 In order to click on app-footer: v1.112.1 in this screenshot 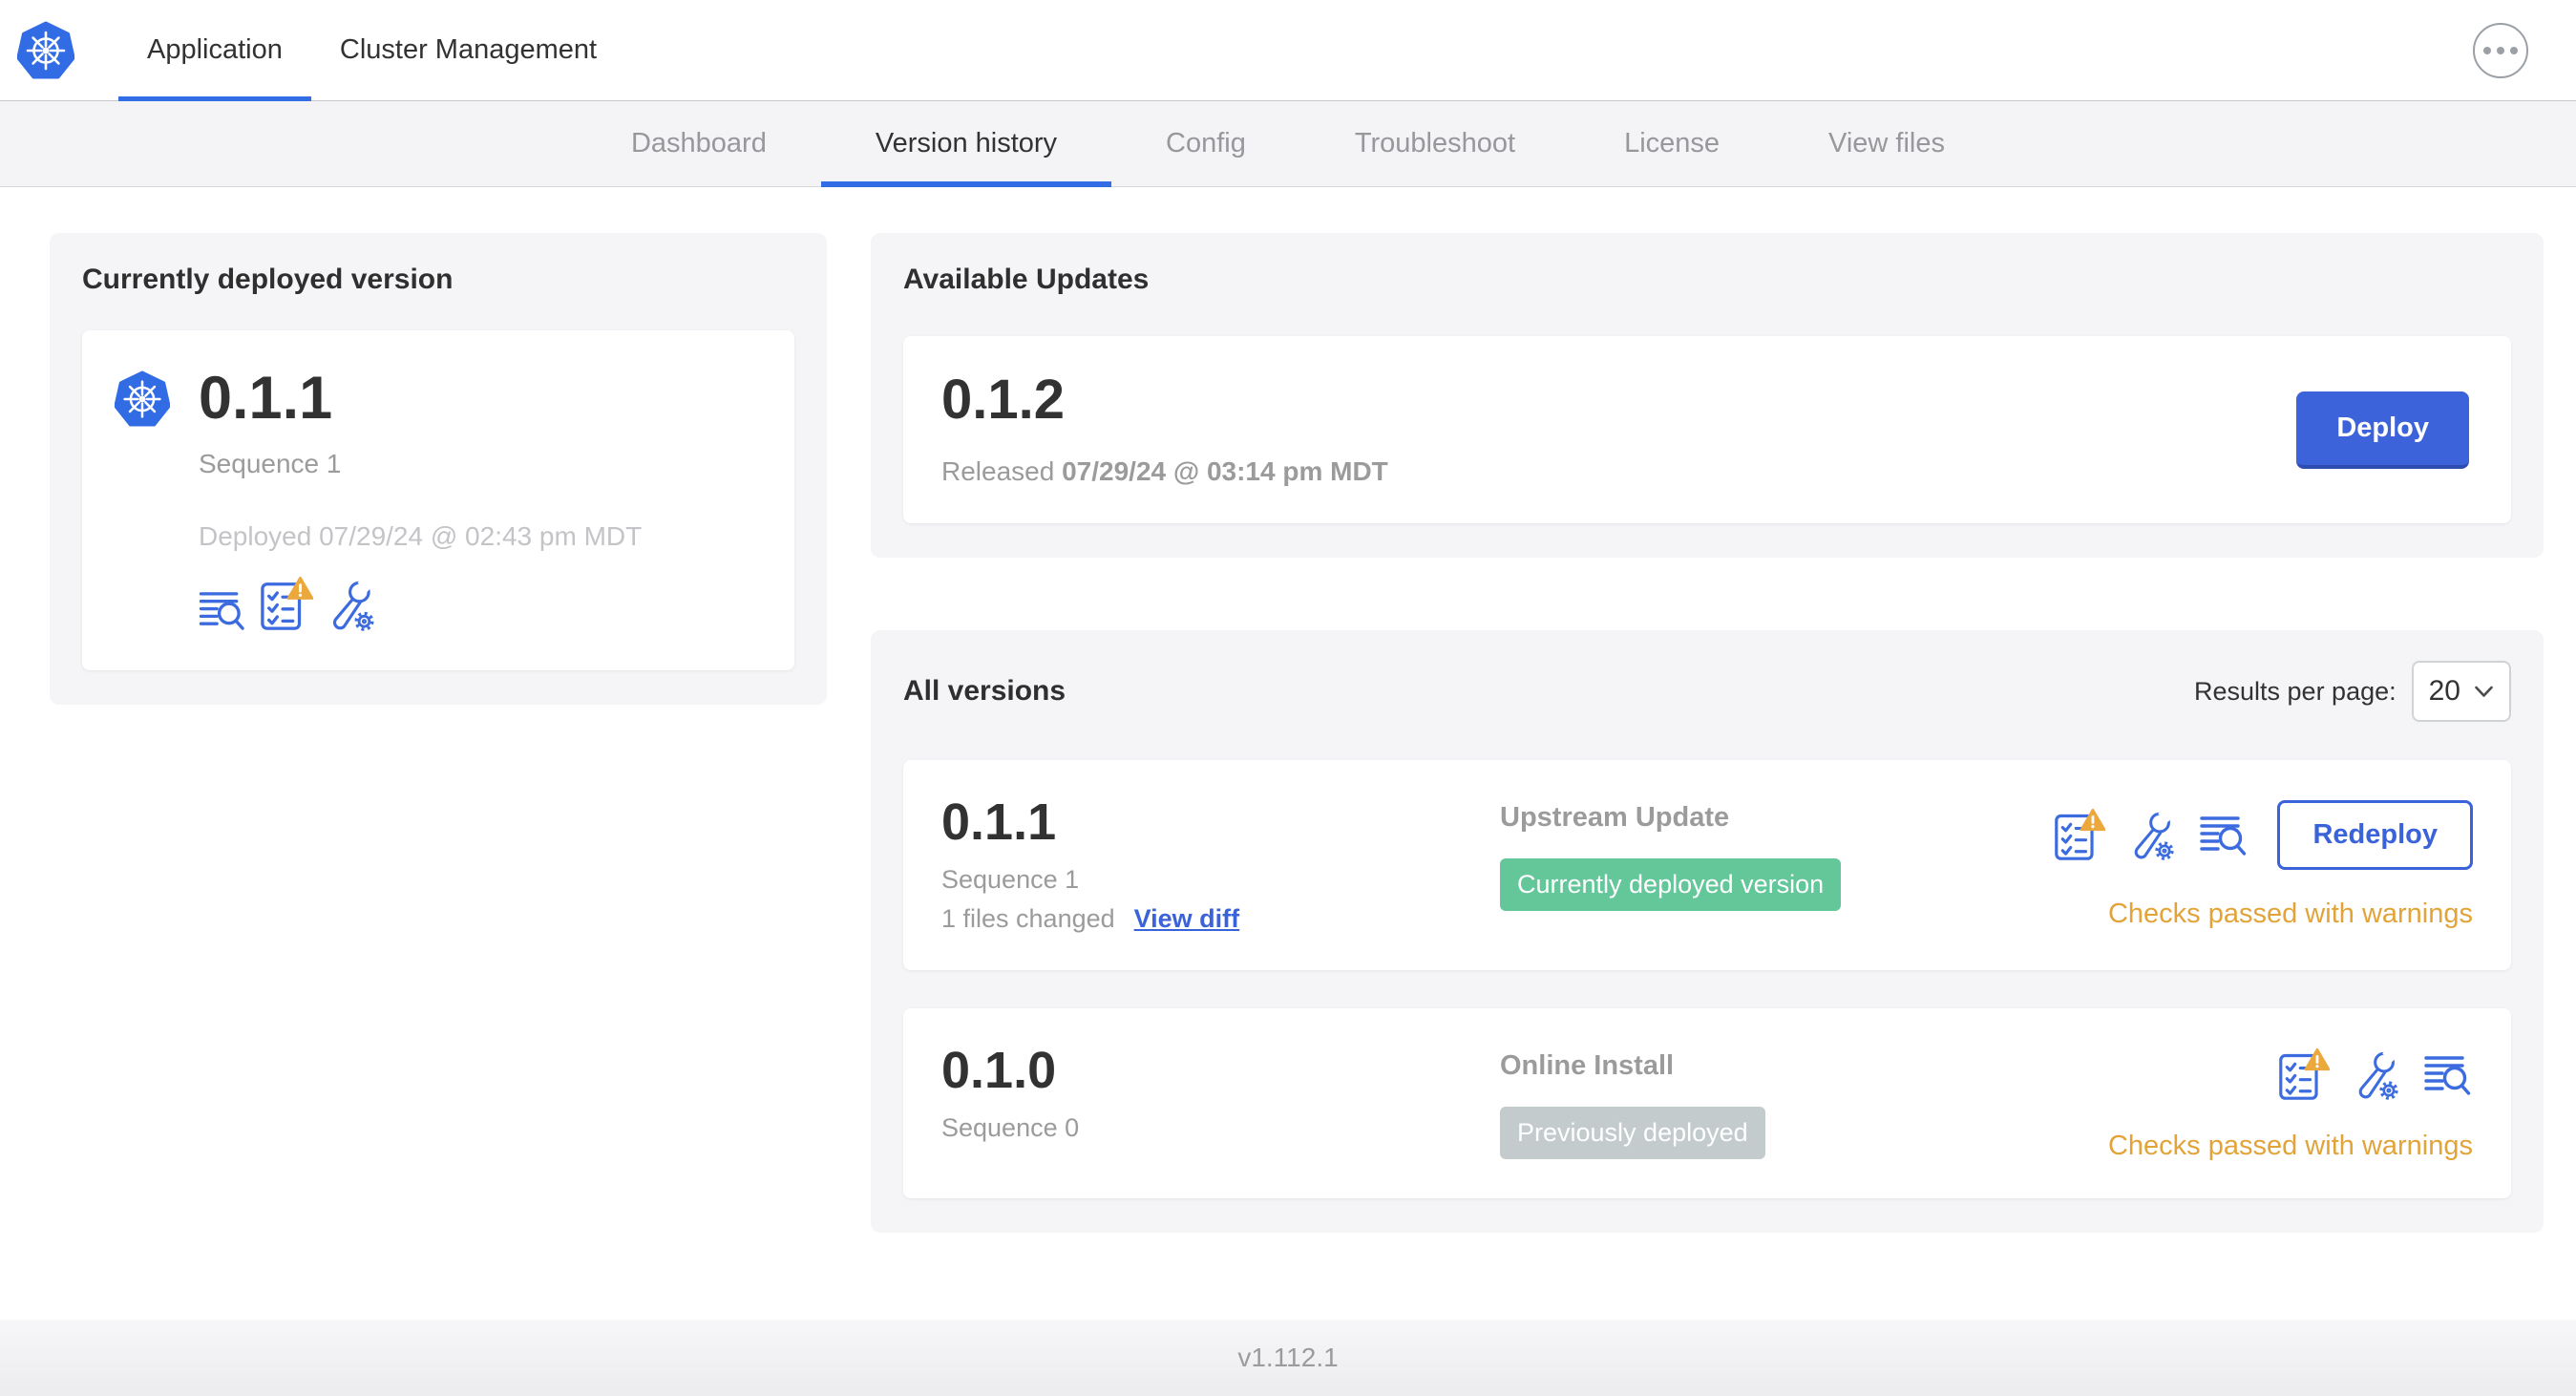, I will do `click(1288, 1358)`.